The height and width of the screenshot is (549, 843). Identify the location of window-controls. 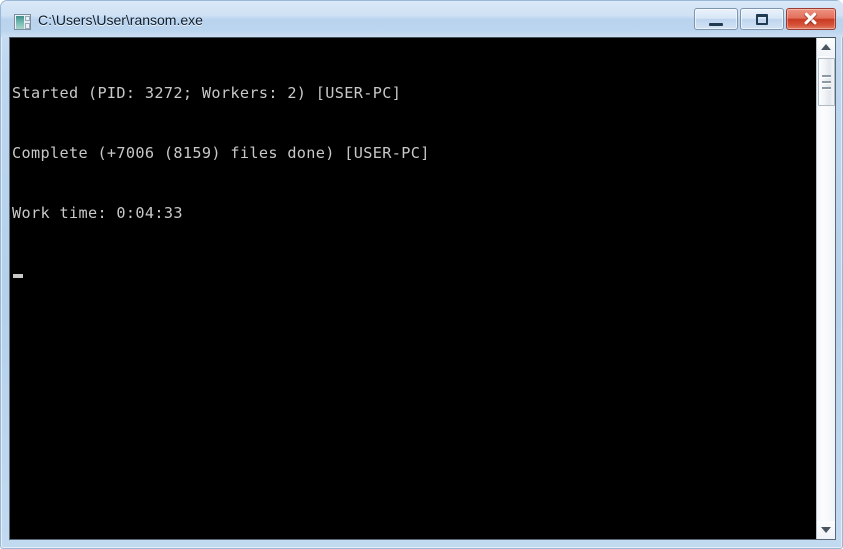
(765, 20).